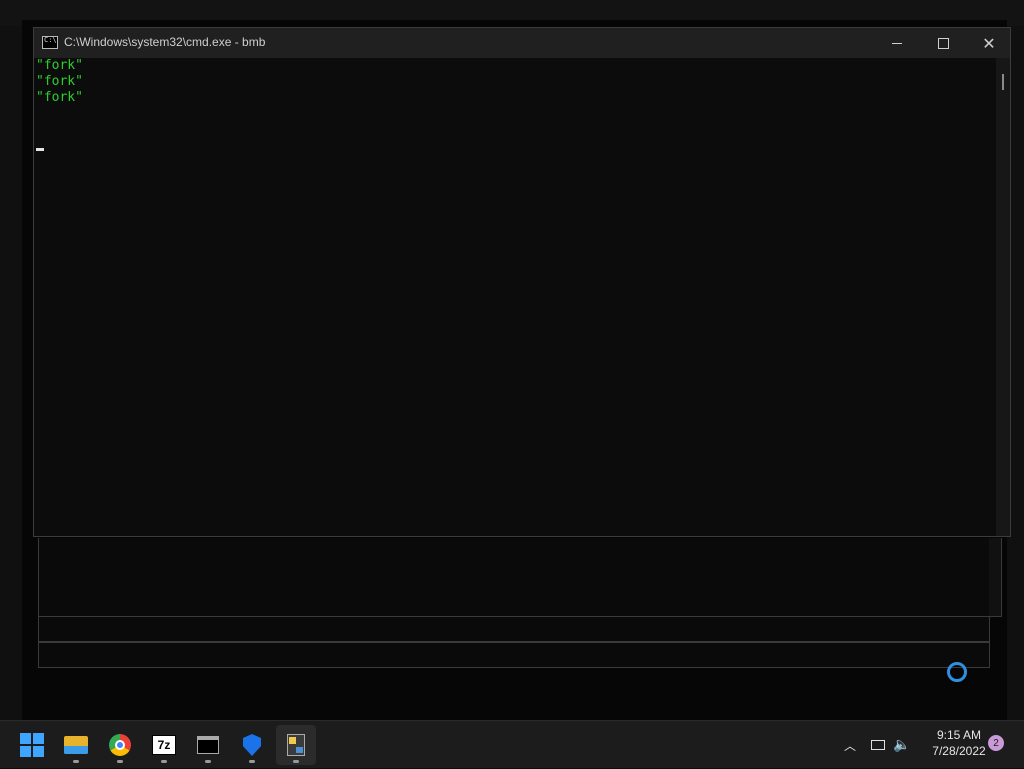  I want to click on maximize-button, so click(943, 43).